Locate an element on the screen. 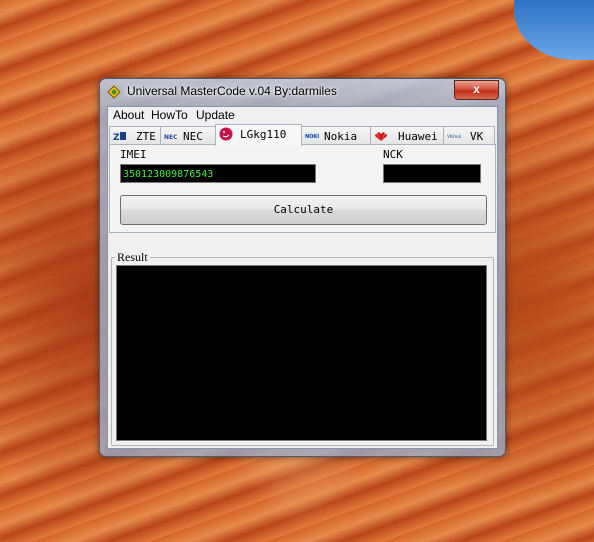  tab-panel-lgkg110: IMEI 350123009876543 NCK Calculate is located at coordinates (302, 188).